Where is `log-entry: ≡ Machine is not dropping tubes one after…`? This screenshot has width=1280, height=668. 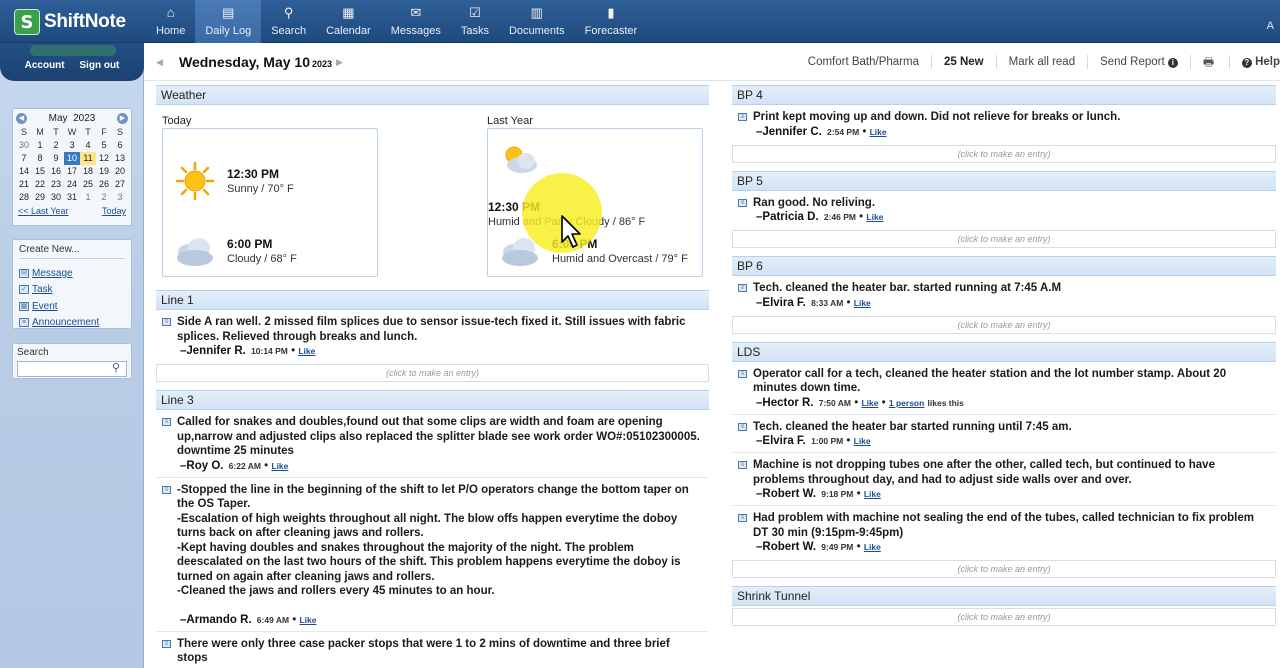 log-entry: ≡ Machine is not dropping tubes one after… is located at coordinates (1004, 479).